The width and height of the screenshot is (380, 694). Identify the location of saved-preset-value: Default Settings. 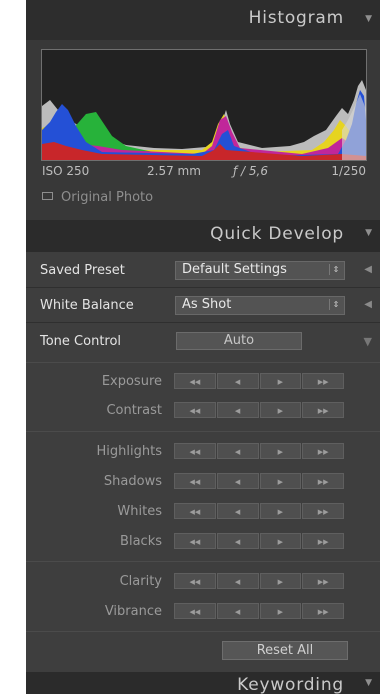
(234, 269).